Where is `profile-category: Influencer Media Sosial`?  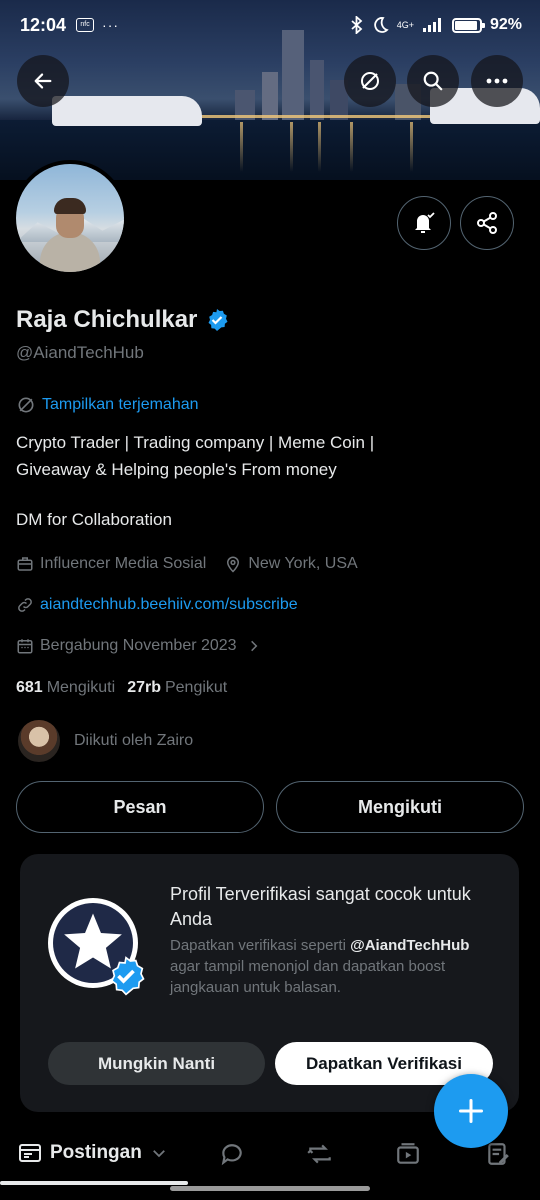 profile-category: Influencer Media Sosial is located at coordinates (123, 563).